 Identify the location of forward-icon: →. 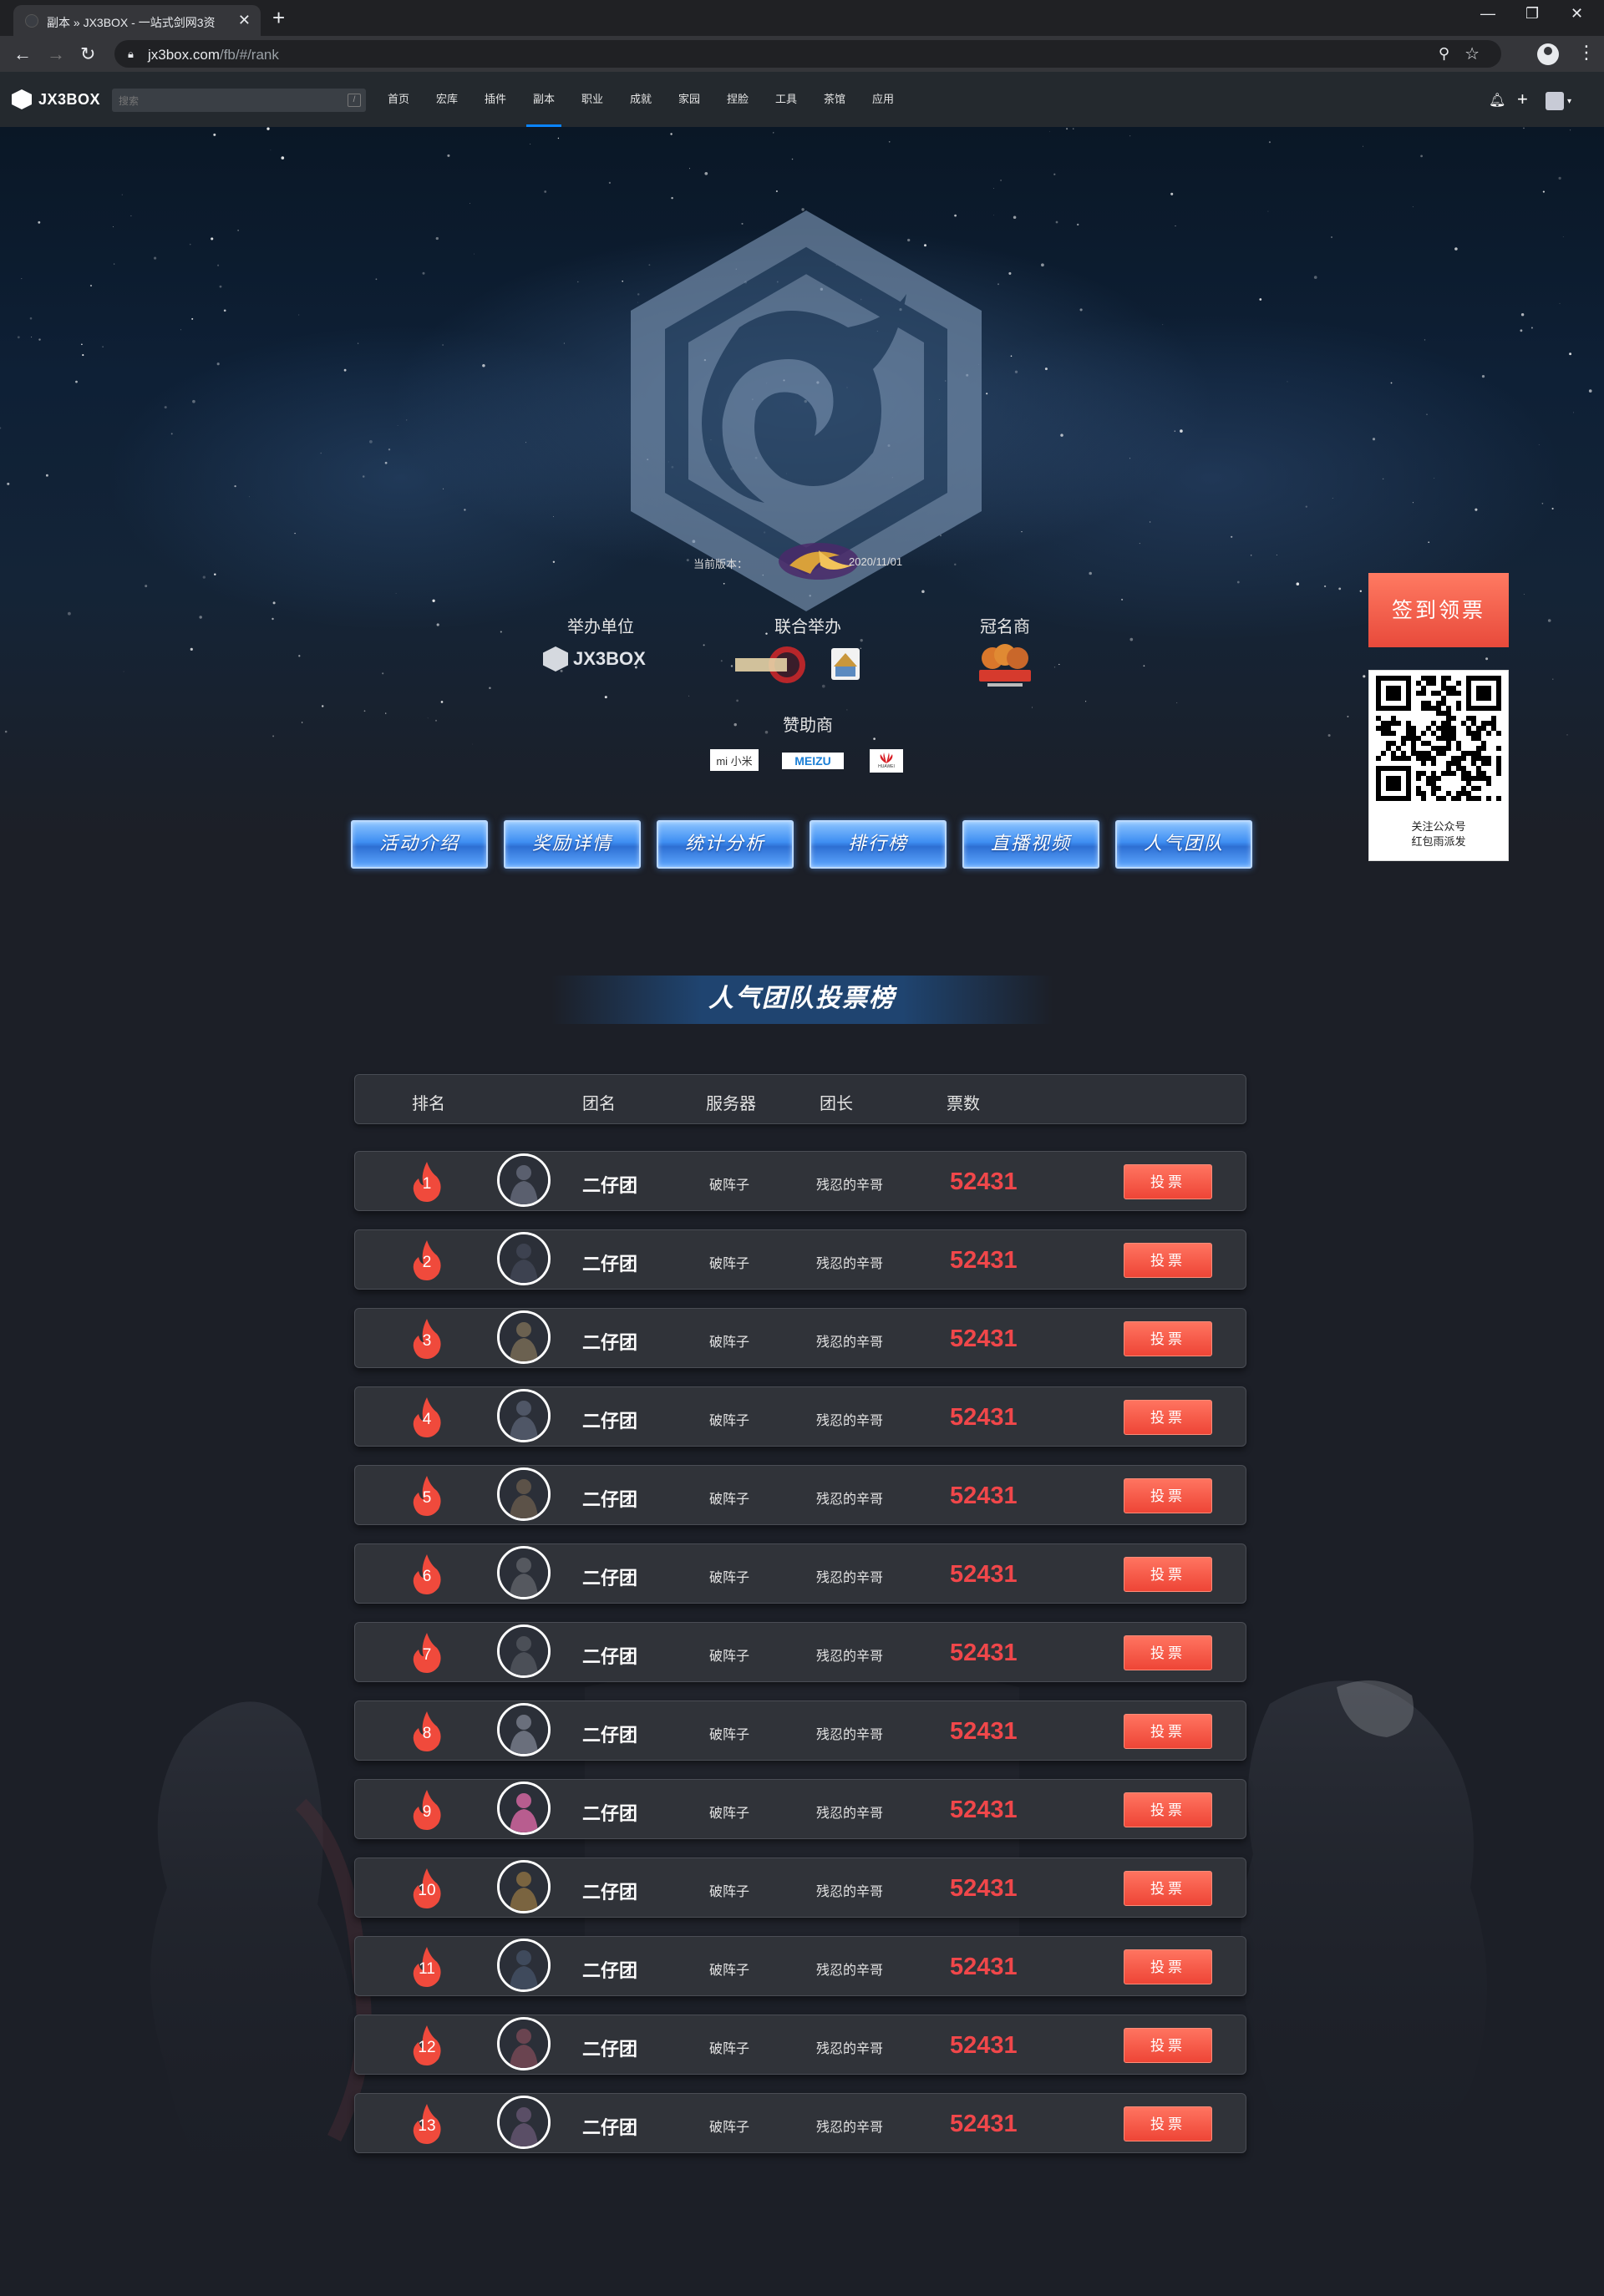
(56, 54).